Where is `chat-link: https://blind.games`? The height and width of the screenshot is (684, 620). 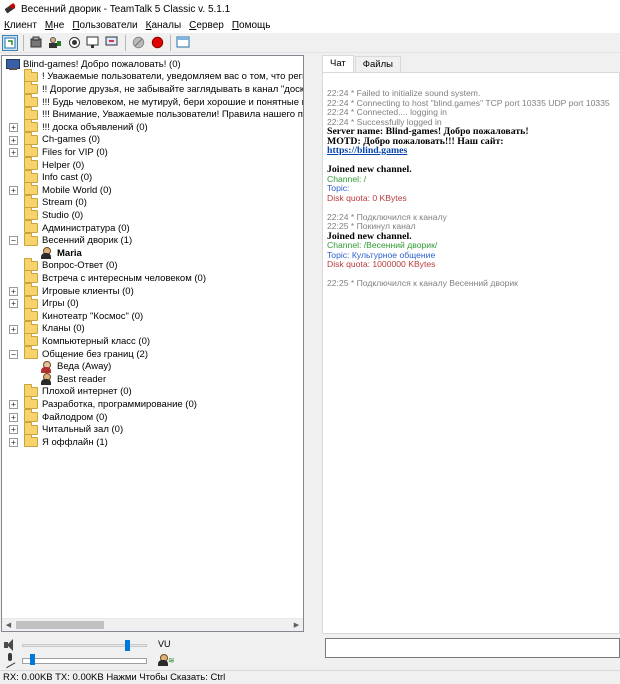
chat-link: https://blind.games is located at coordinates (472, 151).